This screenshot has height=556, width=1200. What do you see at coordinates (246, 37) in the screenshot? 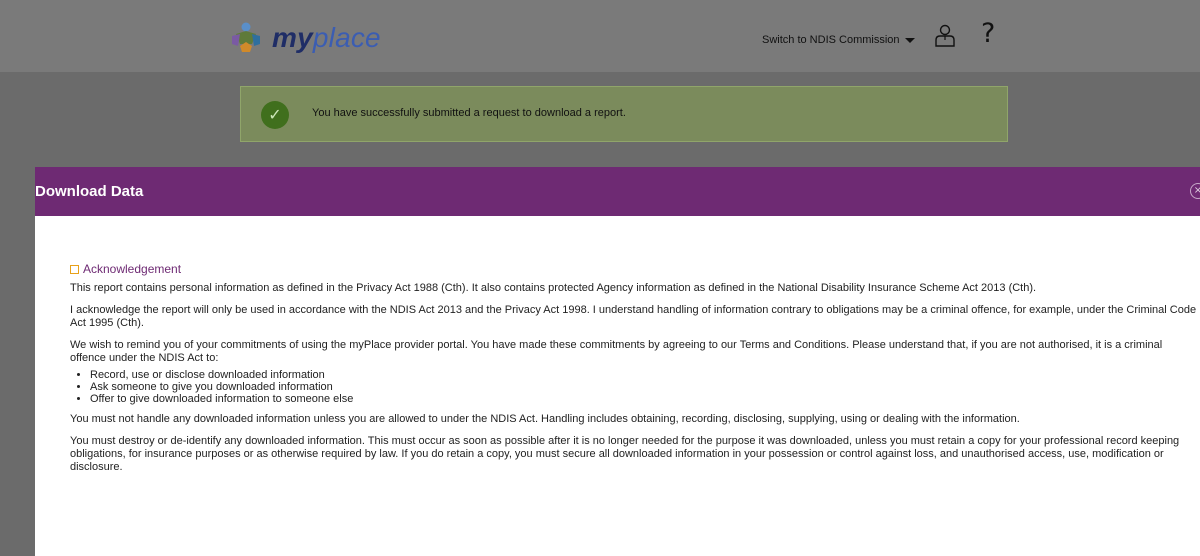
I see `logo-mark-icon` at bounding box center [246, 37].